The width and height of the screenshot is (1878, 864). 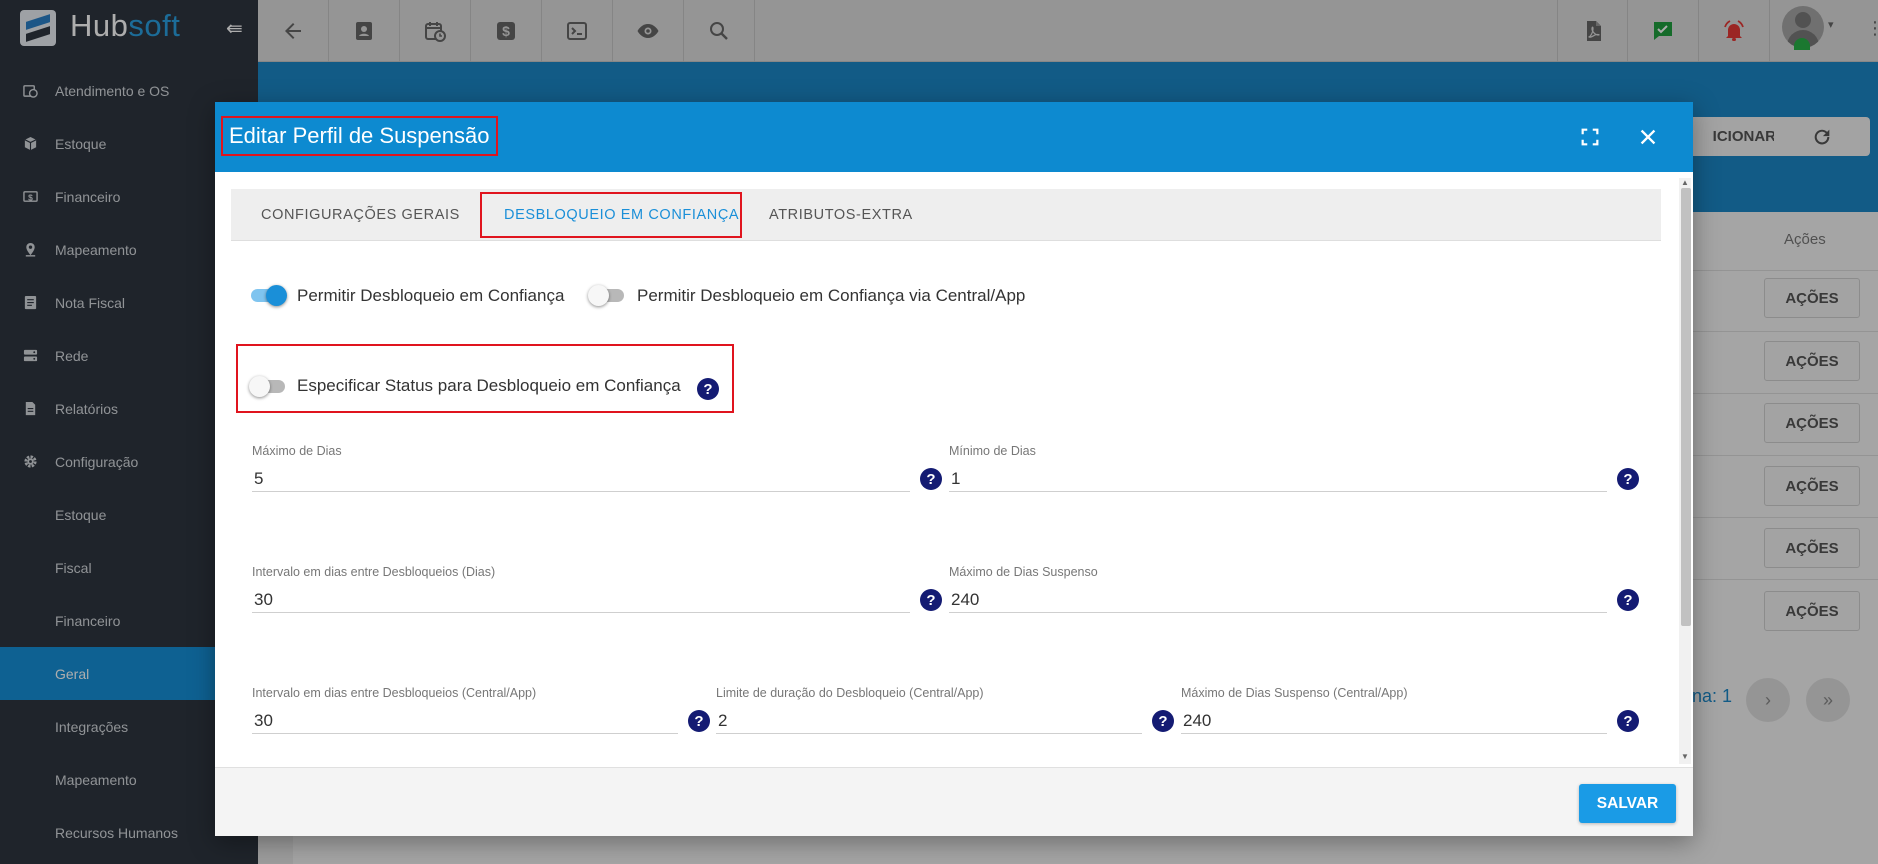 What do you see at coordinates (581, 479) in the screenshot?
I see `max-dias-input` at bounding box center [581, 479].